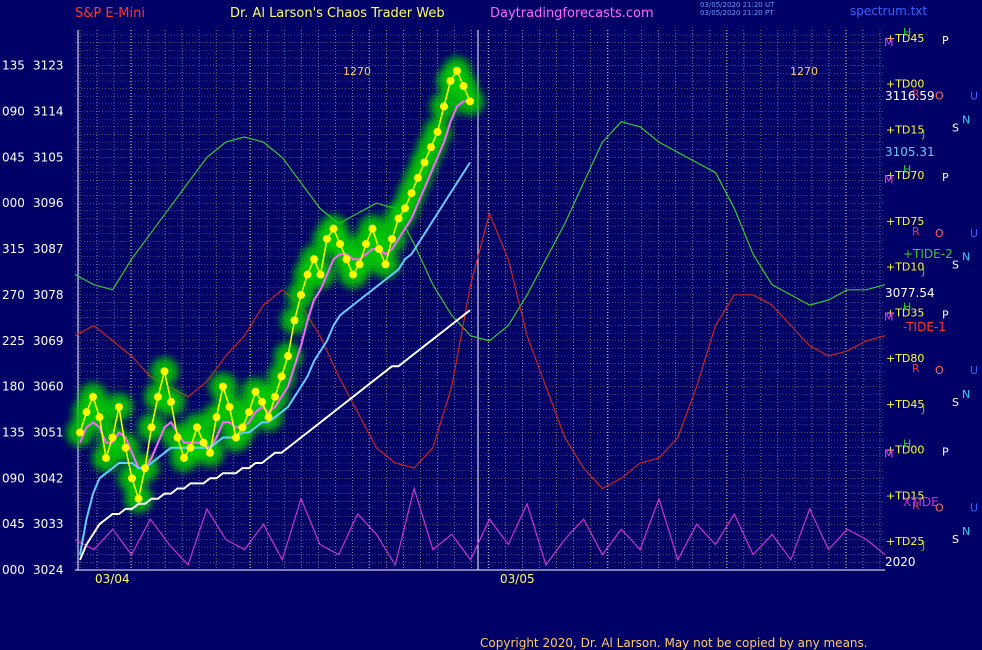 This screenshot has height=650, width=982. What do you see at coordinates (48, 112) in the screenshot?
I see `y-price-label: 3114` at bounding box center [48, 112].